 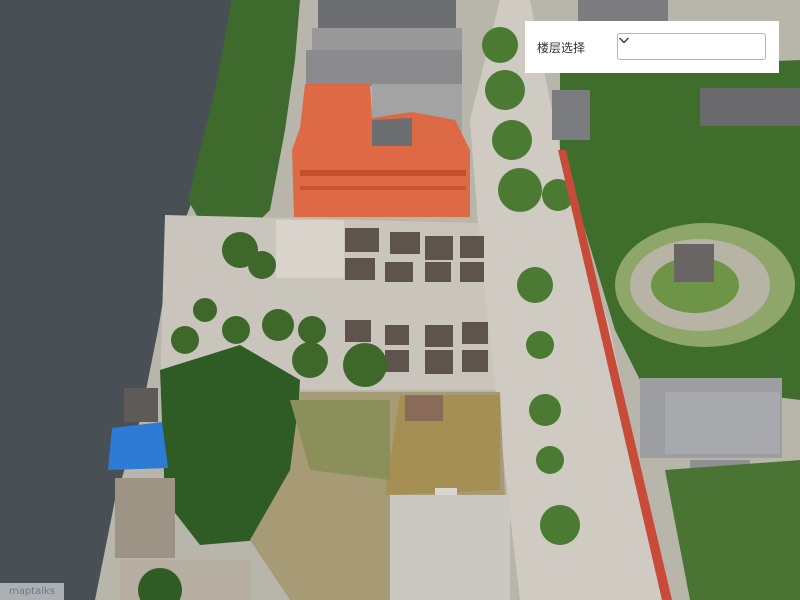 I want to click on pavilion, so click(x=694, y=263).